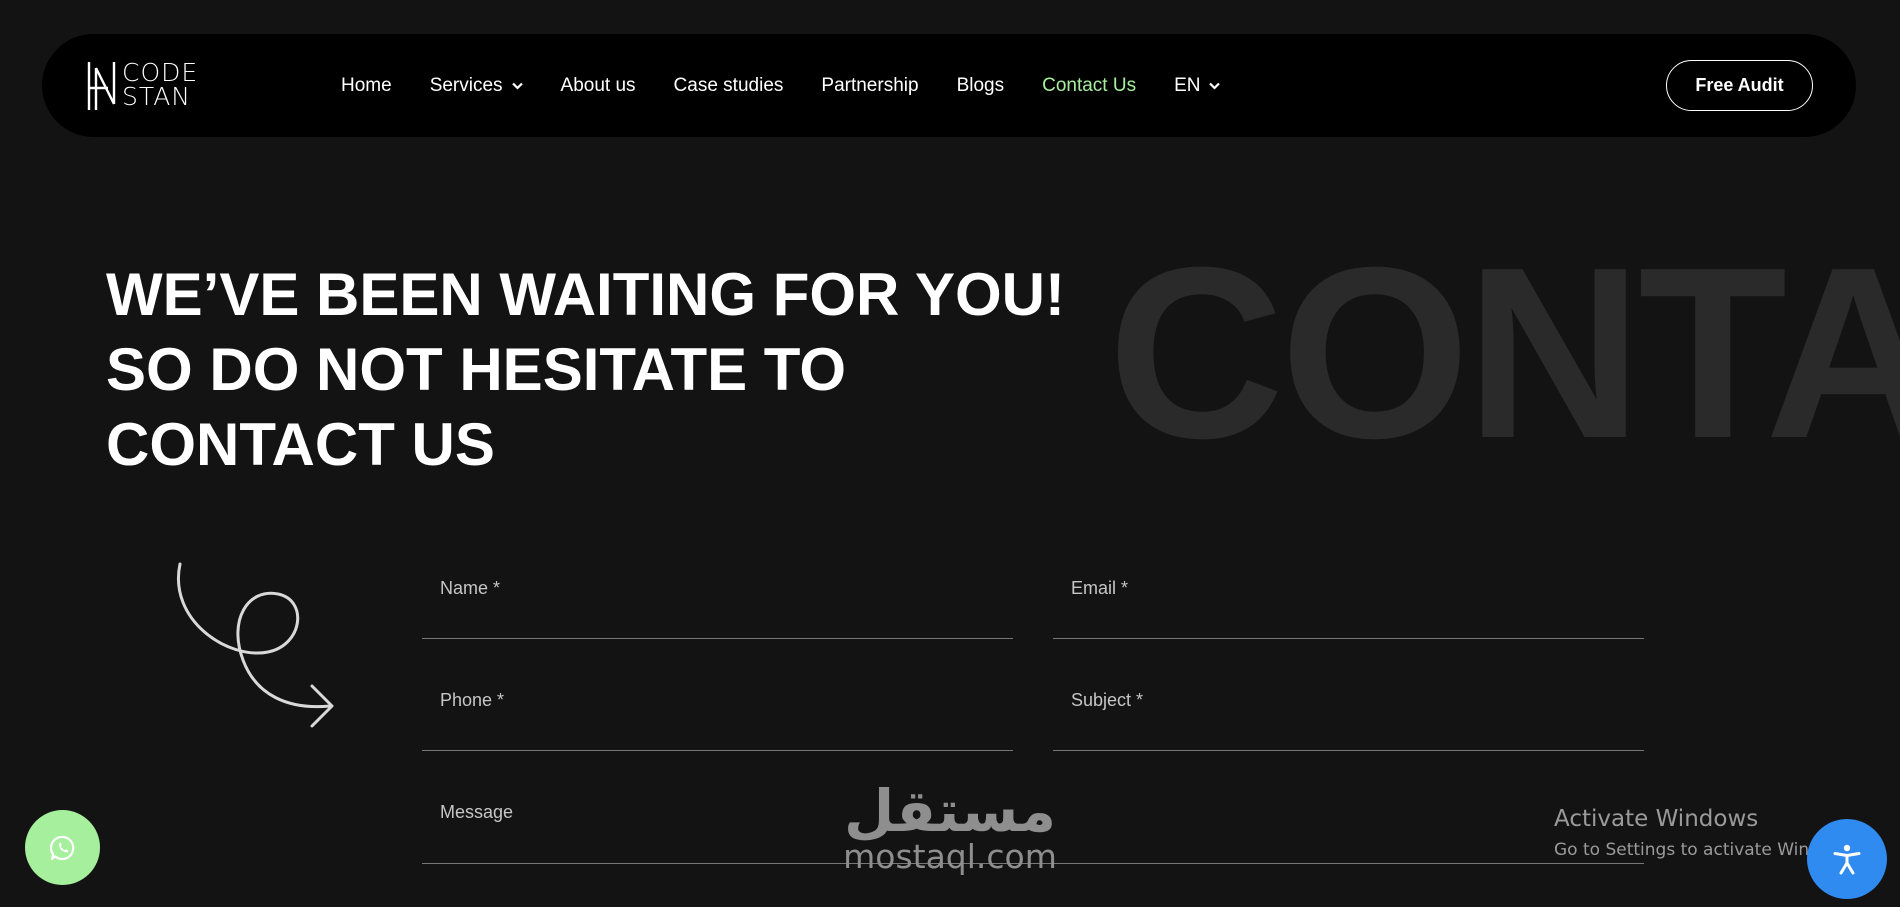  I want to click on nav-blogs-label: Blogs, so click(980, 85).